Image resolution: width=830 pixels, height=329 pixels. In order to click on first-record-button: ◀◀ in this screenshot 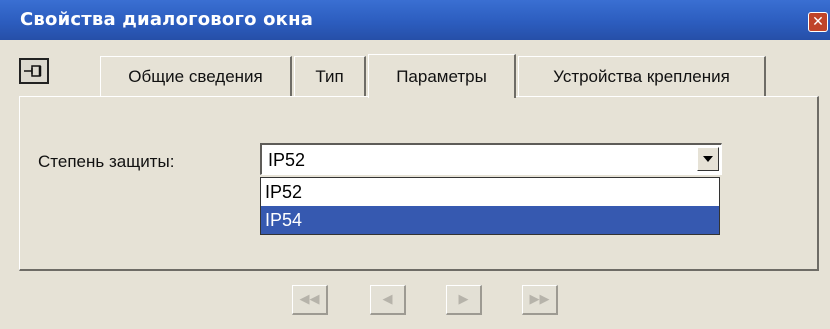, I will do `click(310, 300)`.